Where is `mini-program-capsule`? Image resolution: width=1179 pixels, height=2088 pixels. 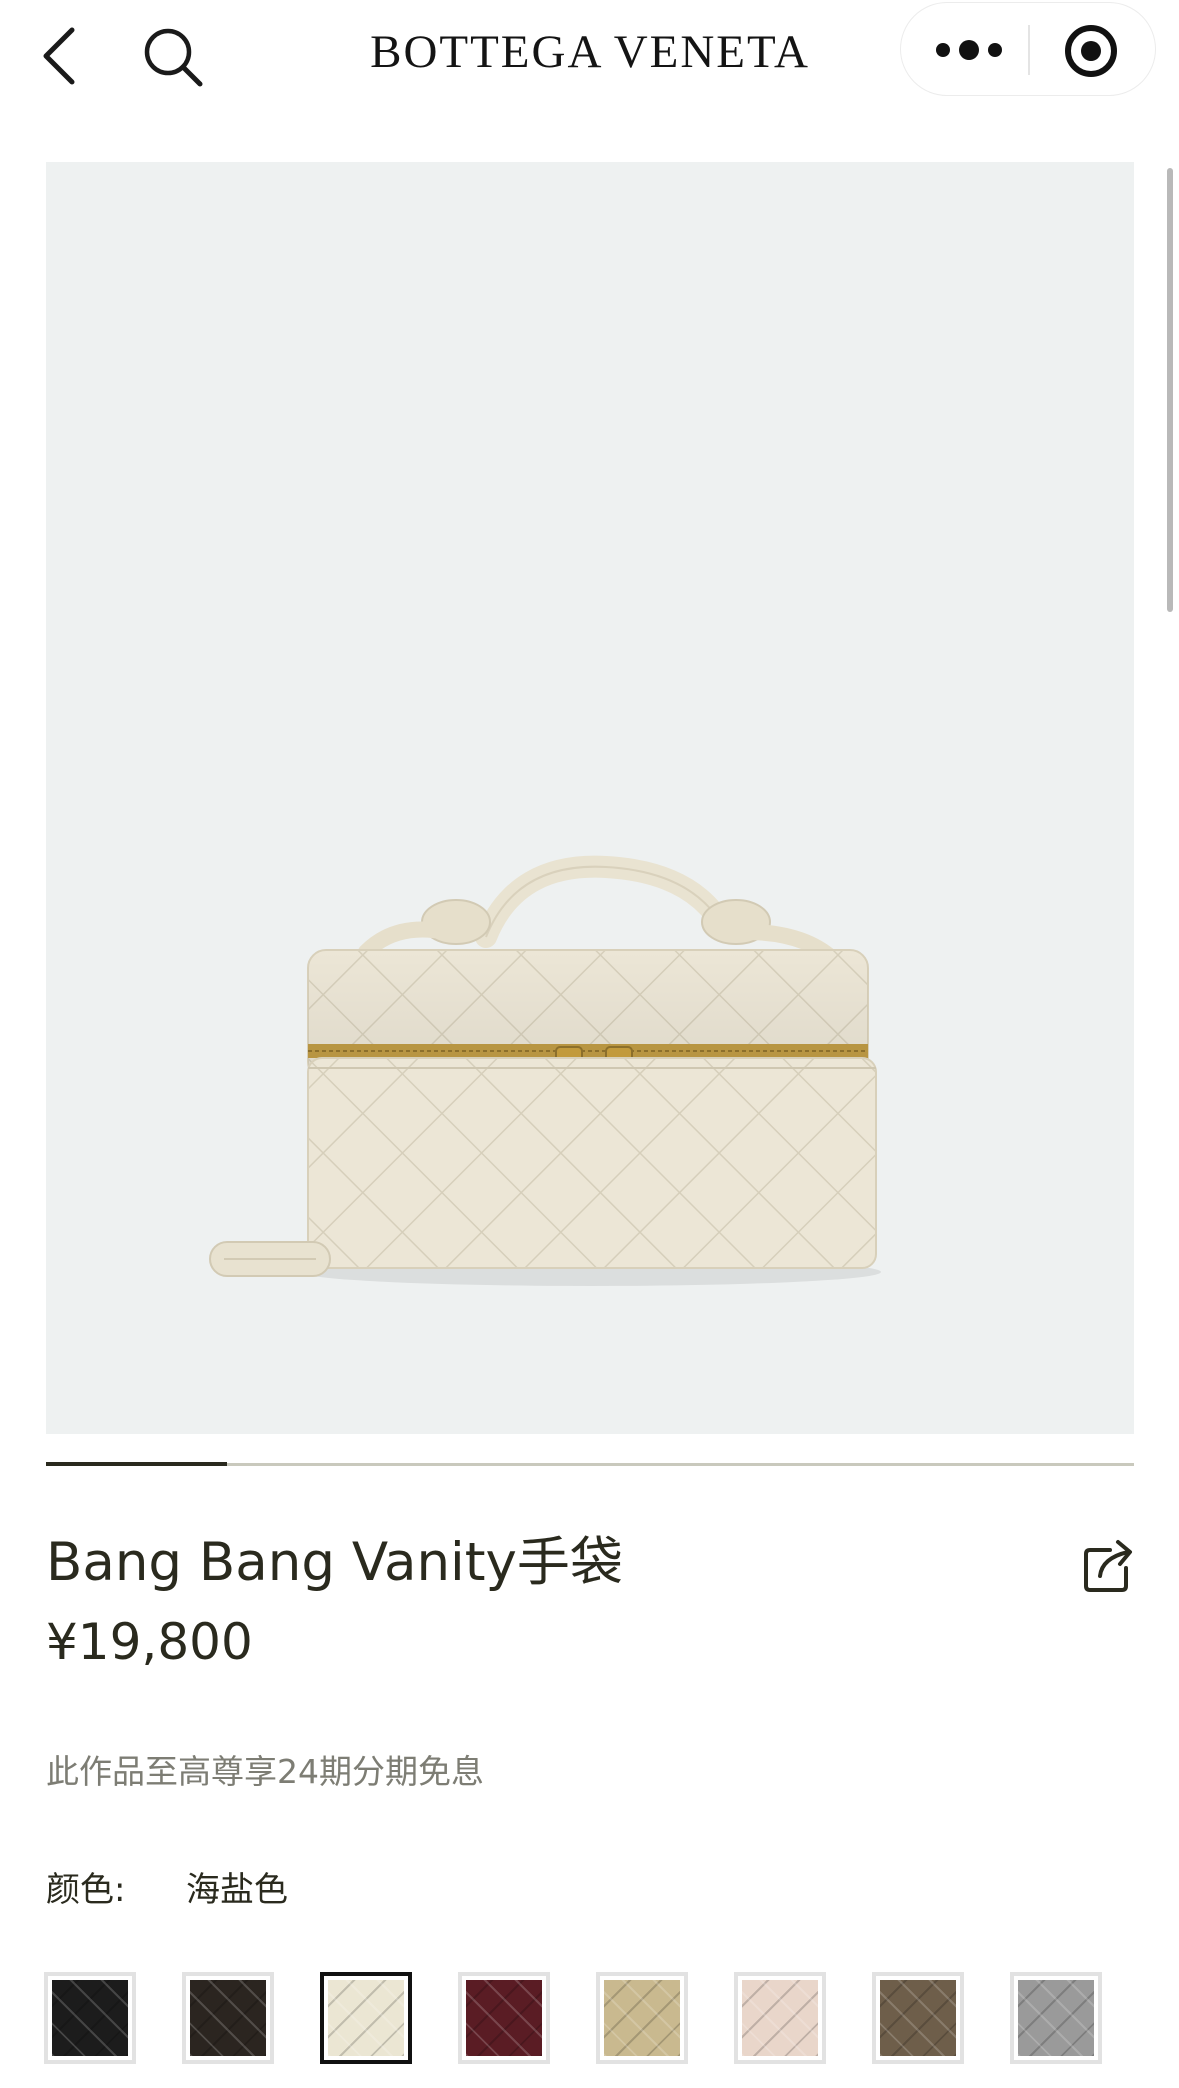 mini-program-capsule is located at coordinates (1028, 49).